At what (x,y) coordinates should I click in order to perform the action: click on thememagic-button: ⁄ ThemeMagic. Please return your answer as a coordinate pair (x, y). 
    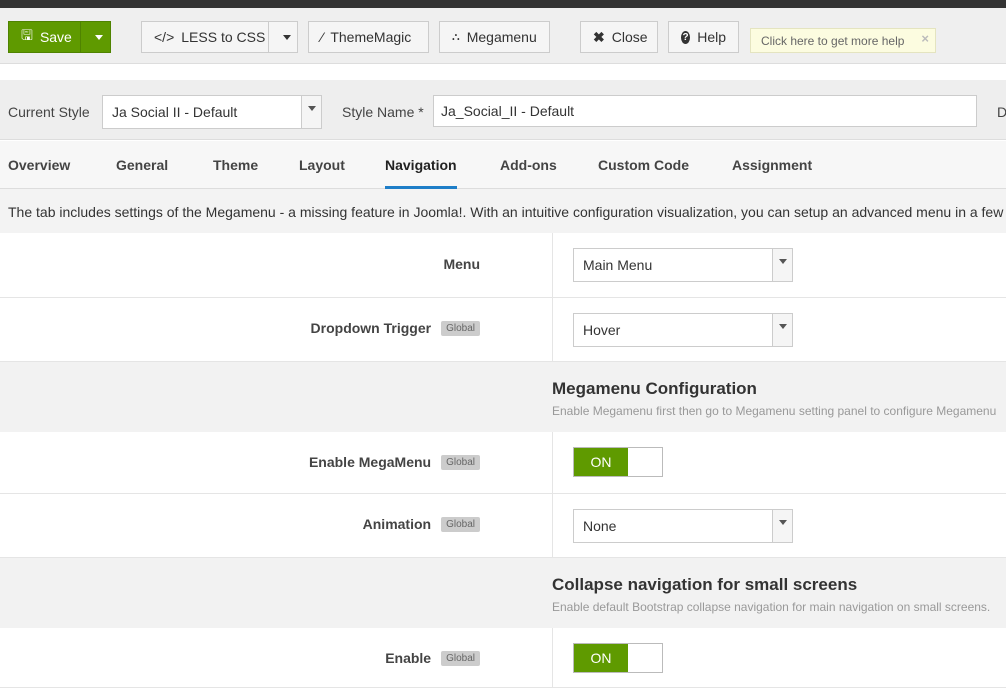
    Looking at the image, I should click on (368, 37).